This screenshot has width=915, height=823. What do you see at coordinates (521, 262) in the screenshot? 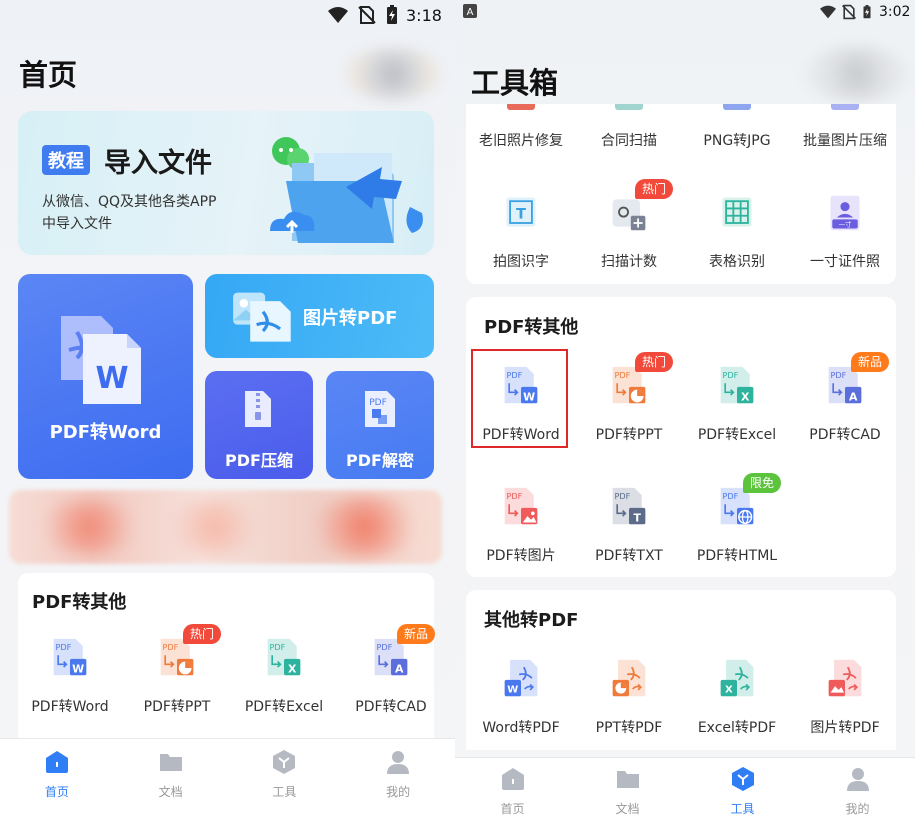
I see `tool-label: 拍图识字` at bounding box center [521, 262].